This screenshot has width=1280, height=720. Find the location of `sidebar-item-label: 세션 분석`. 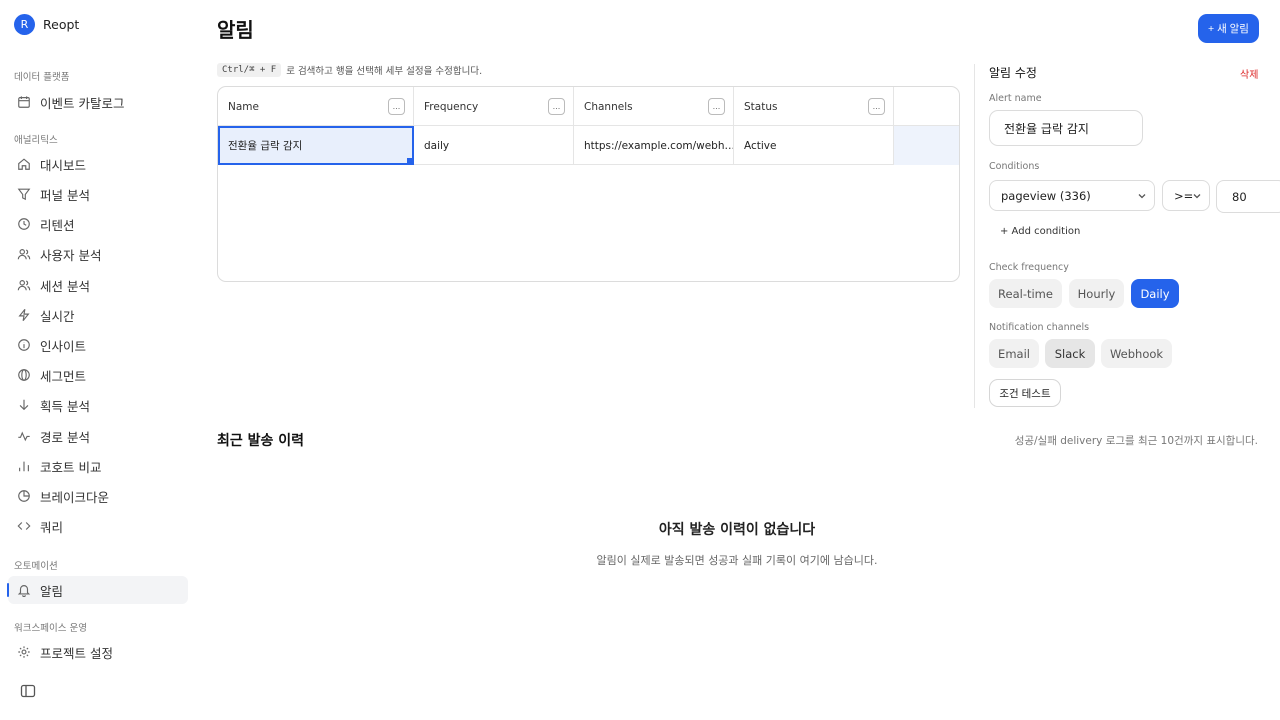

sidebar-item-label: 세션 분석 is located at coordinates (65, 286).